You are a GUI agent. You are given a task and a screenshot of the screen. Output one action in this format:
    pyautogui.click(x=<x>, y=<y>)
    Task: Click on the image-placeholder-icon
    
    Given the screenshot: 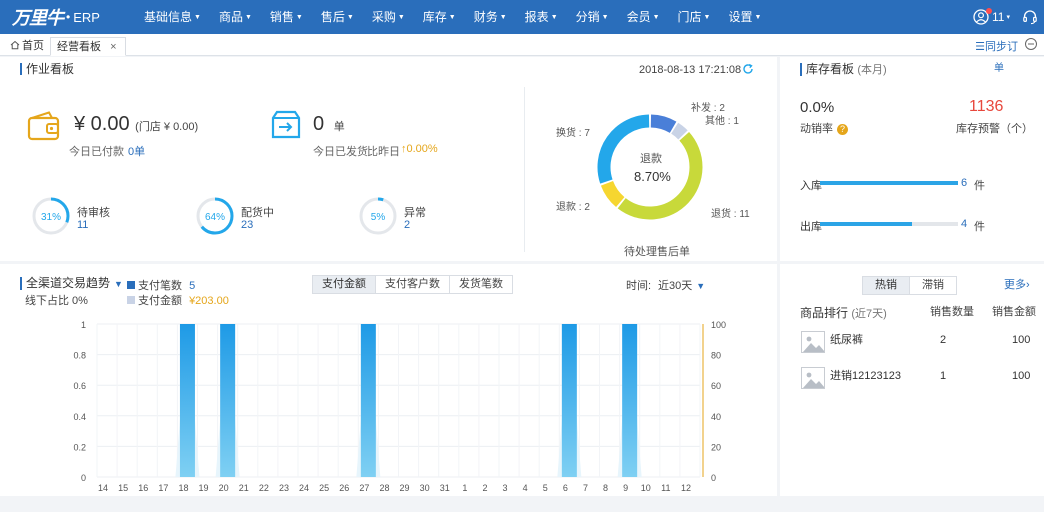 What is the action you would take?
    pyautogui.click(x=813, y=378)
    